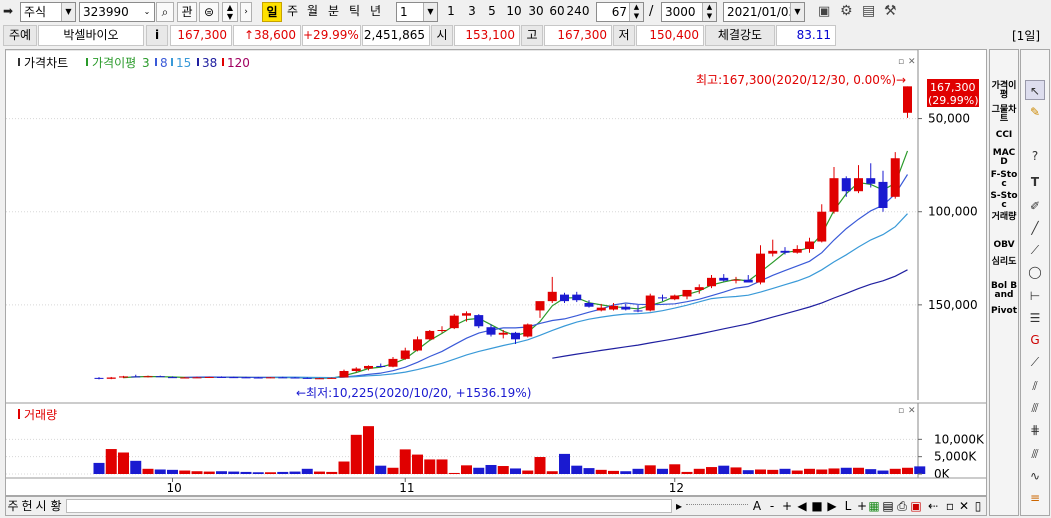  Describe the element at coordinates (1035, 318) in the screenshot. I see `fibonacci-icon: ☰` at that location.